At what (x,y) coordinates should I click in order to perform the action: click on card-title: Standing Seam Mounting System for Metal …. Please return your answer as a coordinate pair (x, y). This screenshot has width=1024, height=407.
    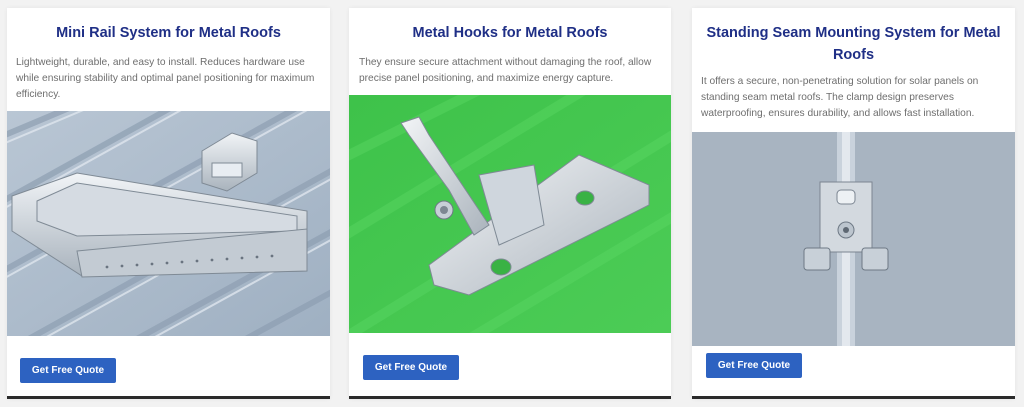
    Looking at the image, I should click on (853, 44).